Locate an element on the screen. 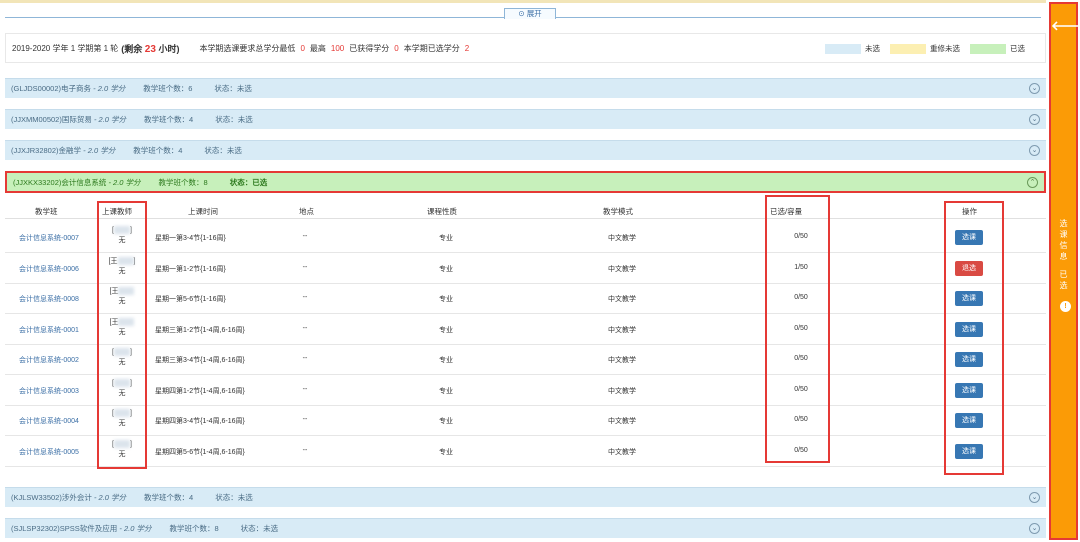 This screenshot has width=1080, height=542. legend-swatch-retake is located at coordinates (908, 48).